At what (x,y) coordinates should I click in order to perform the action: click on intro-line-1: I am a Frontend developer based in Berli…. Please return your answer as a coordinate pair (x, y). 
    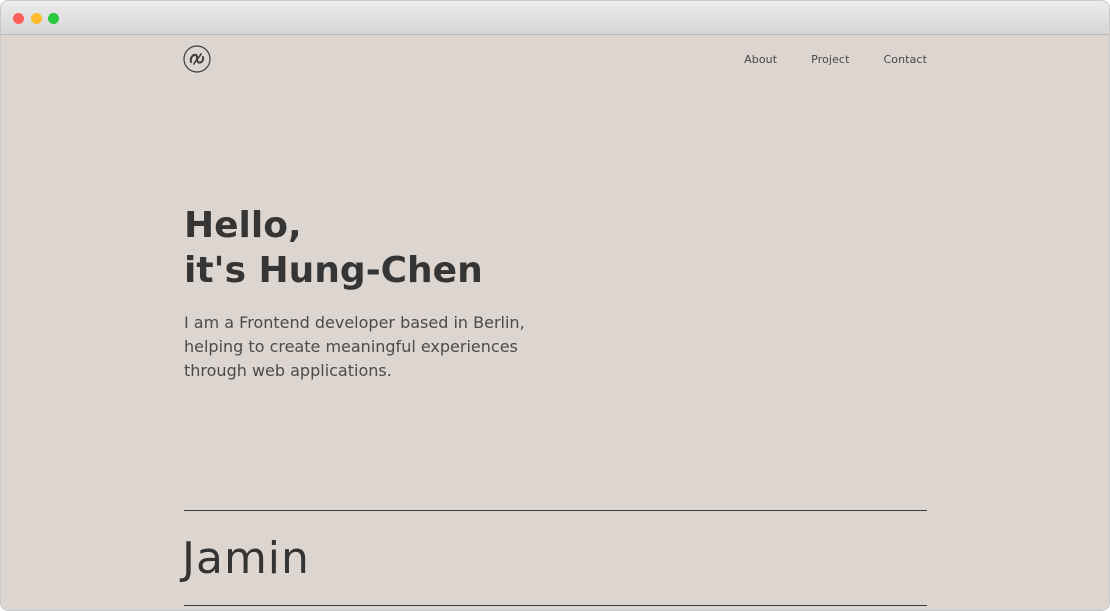
    Looking at the image, I should click on (354, 322).